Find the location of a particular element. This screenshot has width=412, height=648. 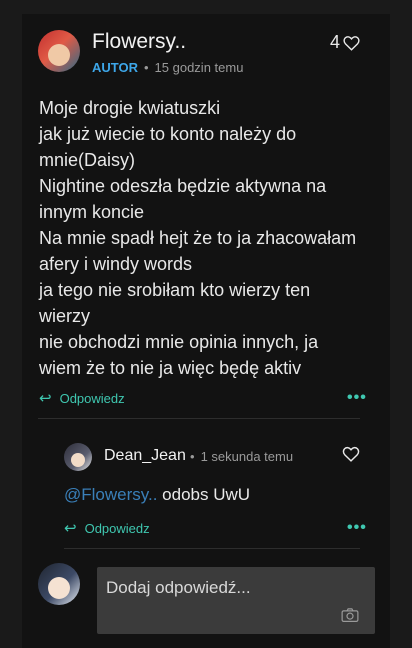

like-button: 4 is located at coordinates (345, 42).